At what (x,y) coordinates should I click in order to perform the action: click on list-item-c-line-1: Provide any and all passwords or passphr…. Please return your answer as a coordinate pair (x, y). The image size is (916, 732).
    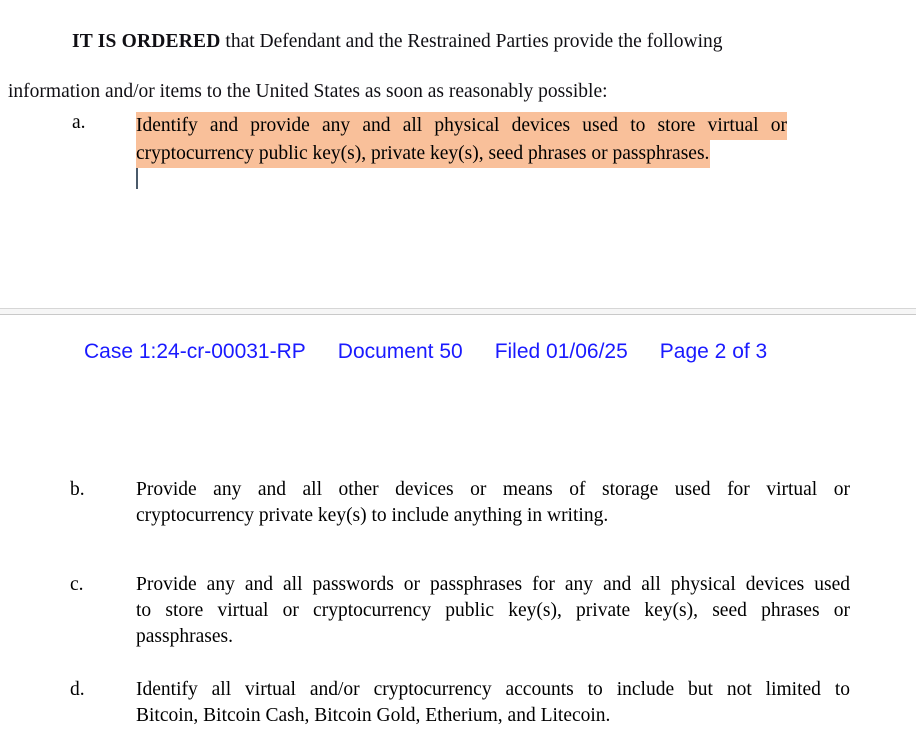
    Looking at the image, I should click on (493, 584).